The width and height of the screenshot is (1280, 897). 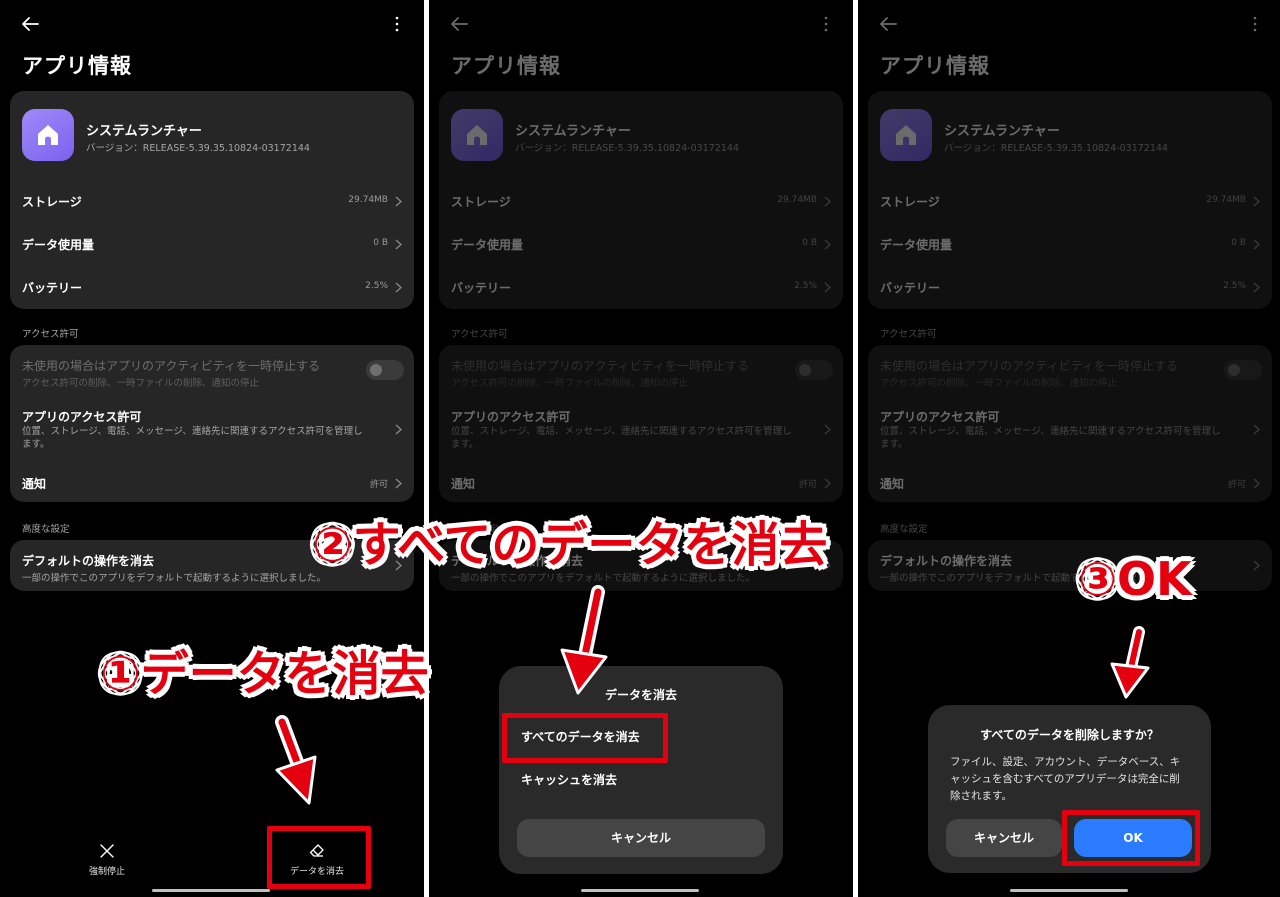 What do you see at coordinates (584, 640) in the screenshot?
I see `arrow-step2` at bounding box center [584, 640].